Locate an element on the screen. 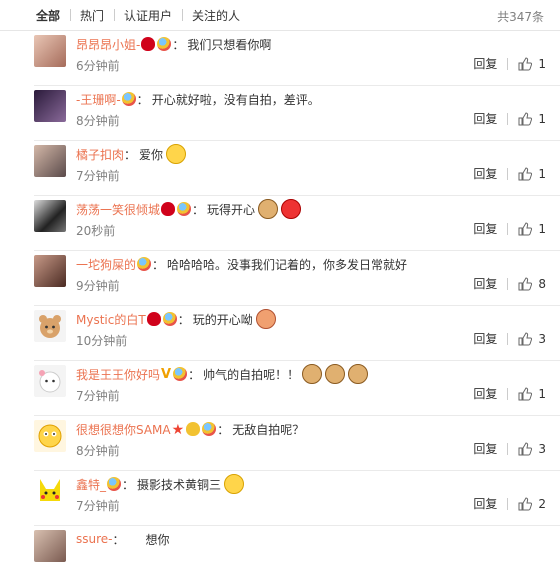 This screenshot has height=580, width=560. username: 我是王王你好吗 is located at coordinates (118, 374).